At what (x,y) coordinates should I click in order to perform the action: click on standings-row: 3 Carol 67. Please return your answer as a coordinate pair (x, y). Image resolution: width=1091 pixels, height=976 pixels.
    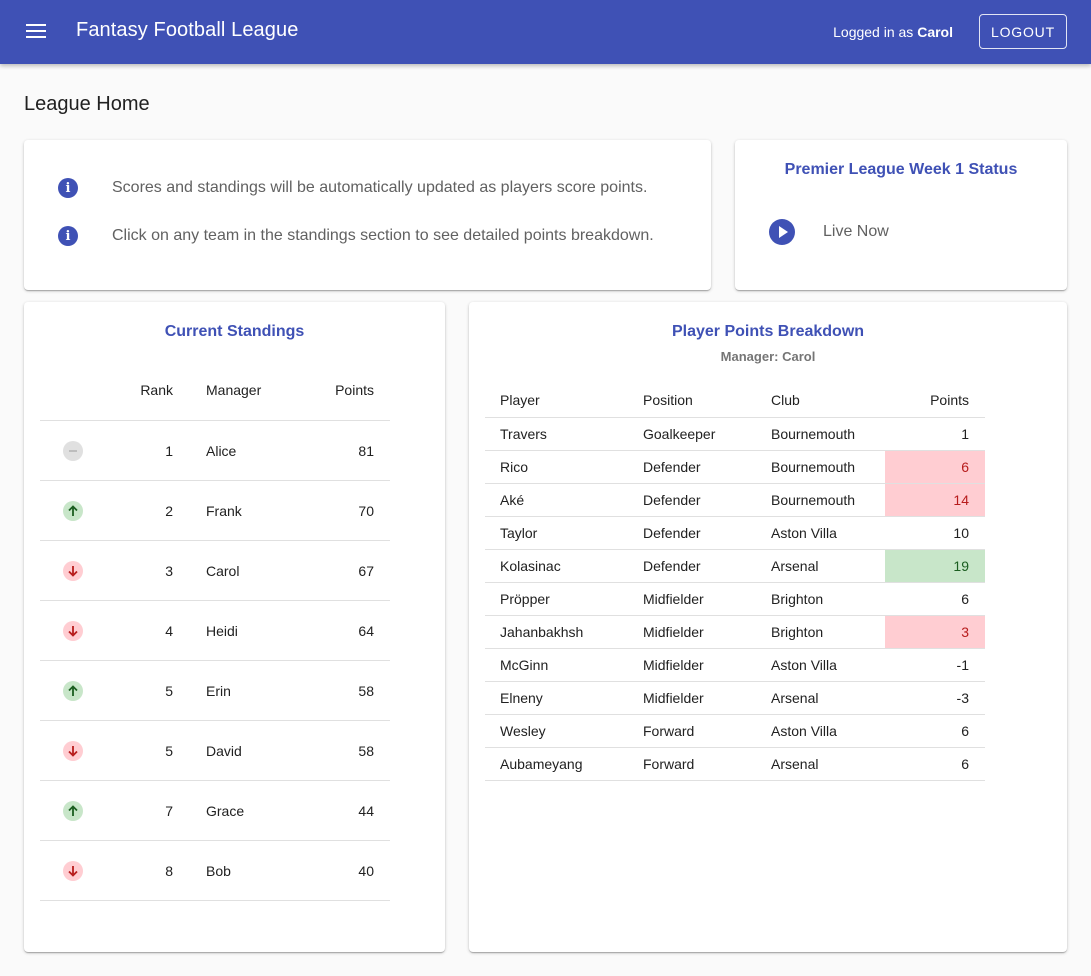
    Looking at the image, I should click on (215, 570).